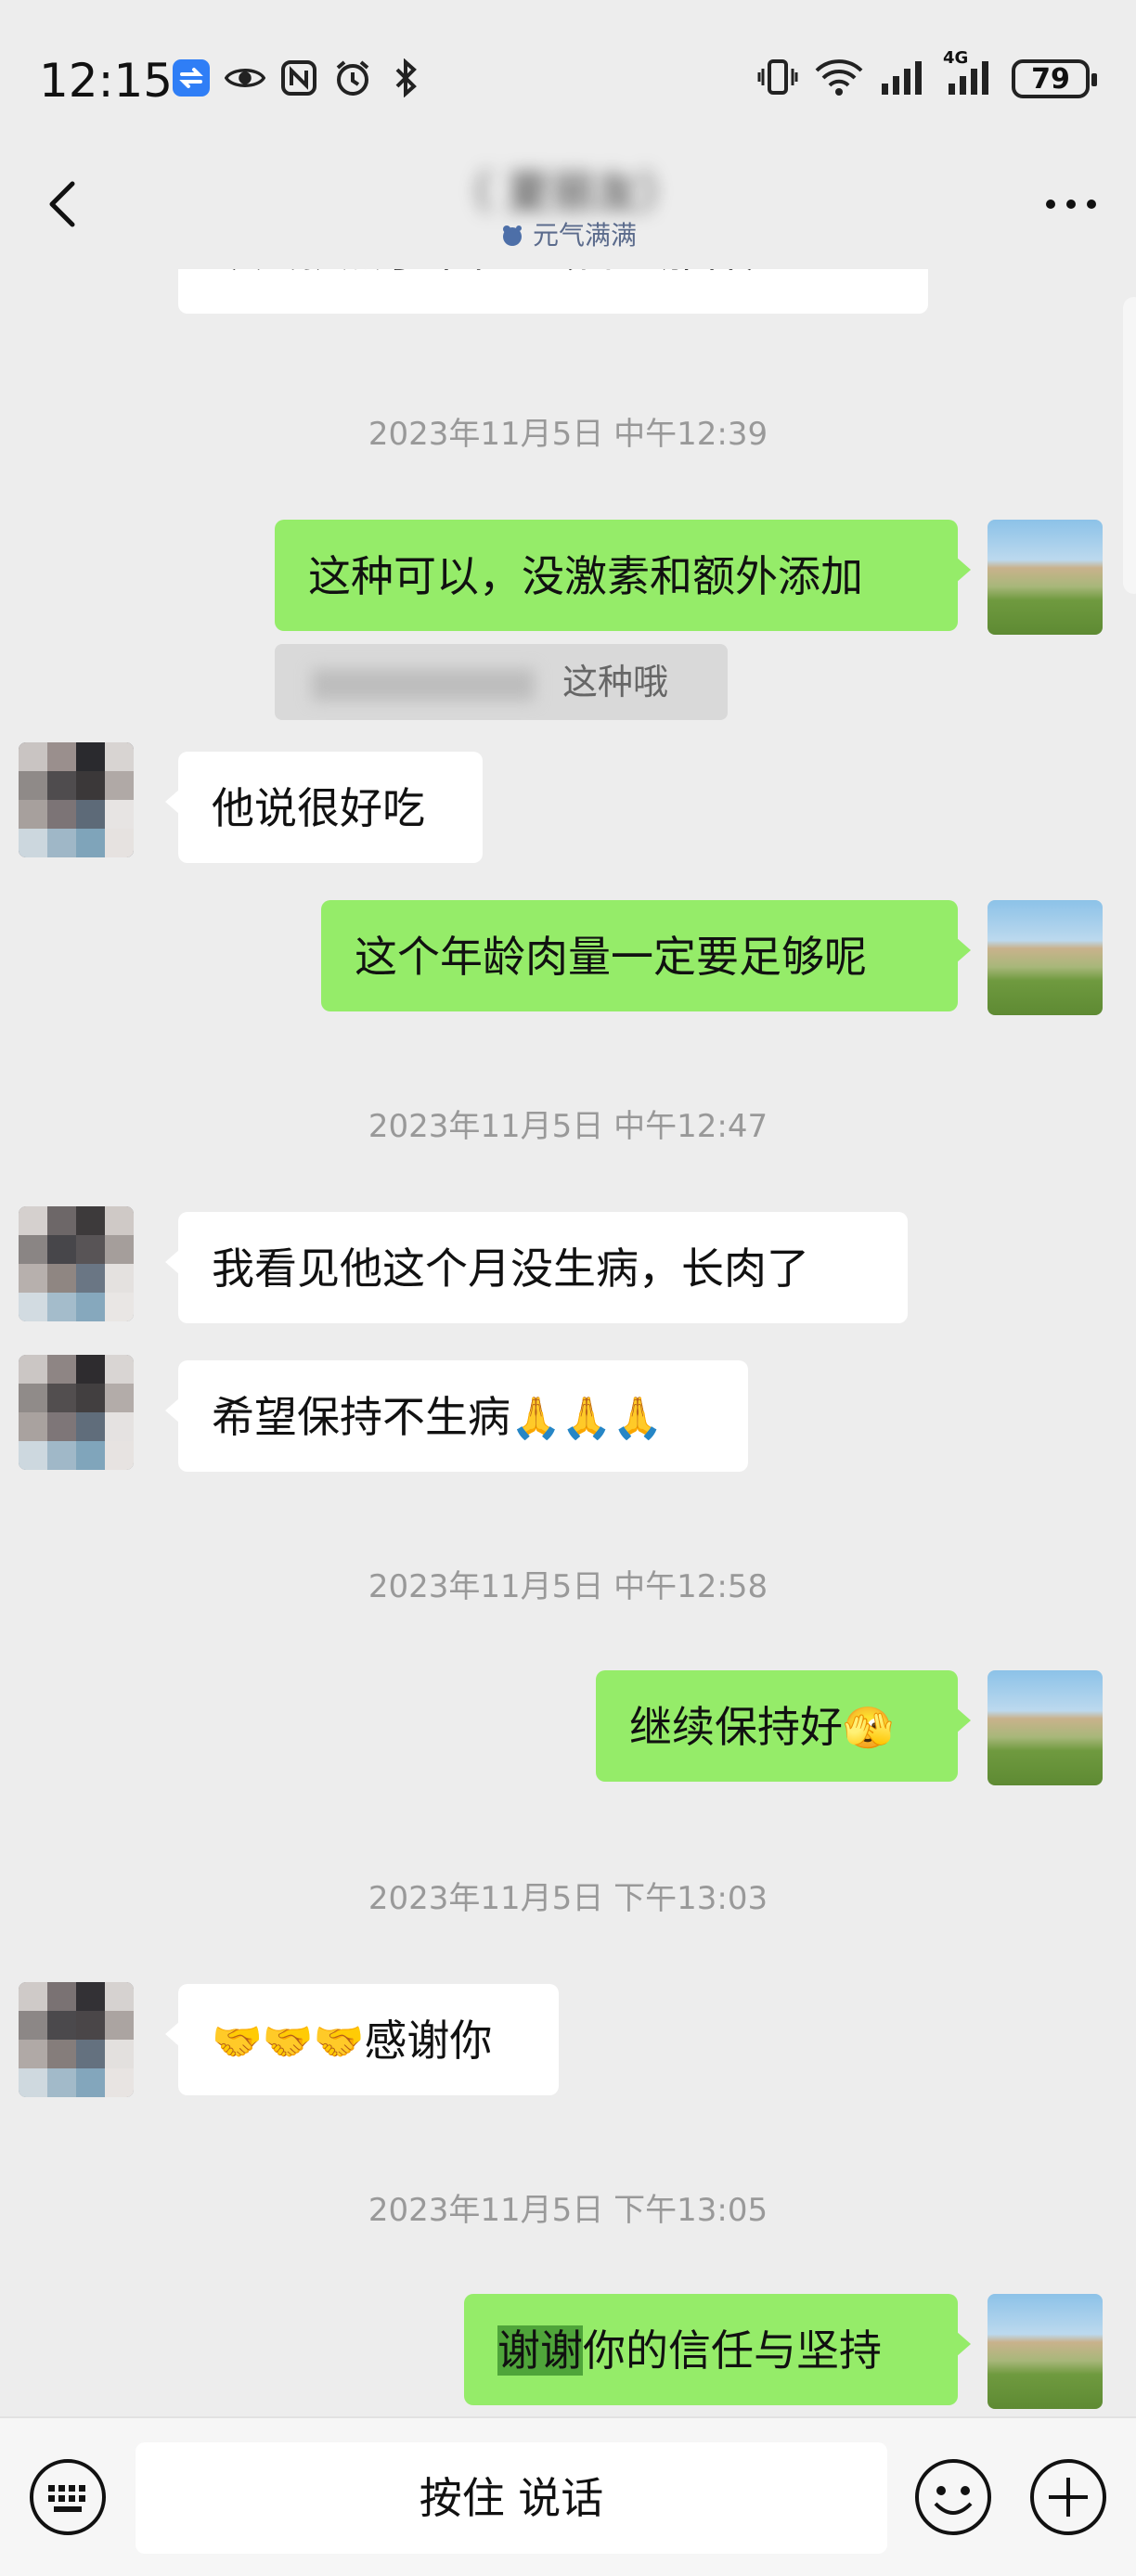 Image resolution: width=1136 pixels, height=2576 pixels. Describe the element at coordinates (106, 81) in the screenshot. I see `status-time: 12:15` at that location.